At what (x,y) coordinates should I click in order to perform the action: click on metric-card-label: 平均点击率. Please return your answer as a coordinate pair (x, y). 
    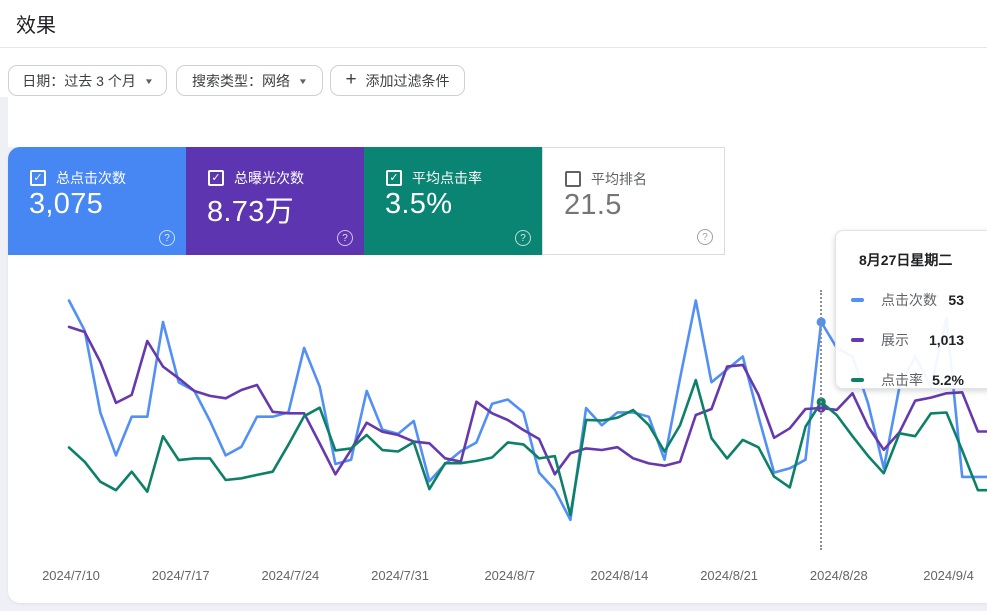
    Looking at the image, I should click on (447, 178).